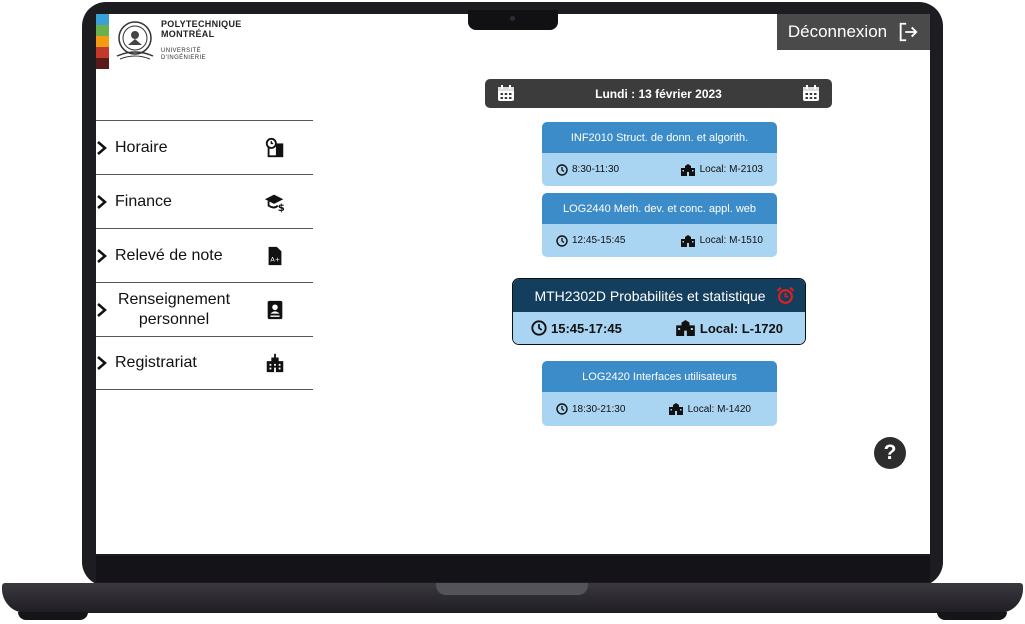  What do you see at coordinates (659, 376) in the screenshot?
I see `course-title: LOG2420 Interfaces utilisateurs` at bounding box center [659, 376].